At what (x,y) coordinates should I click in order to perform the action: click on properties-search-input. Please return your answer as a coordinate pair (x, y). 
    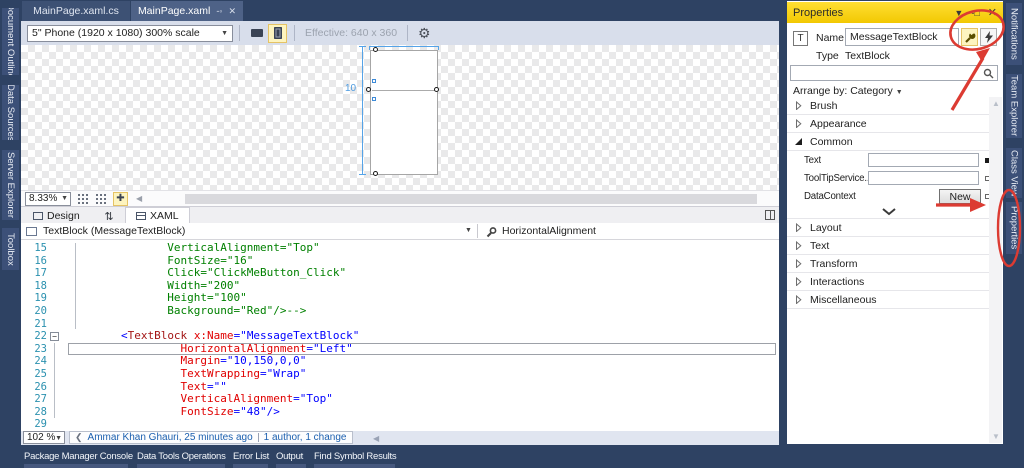
    Looking at the image, I should click on (894, 73).